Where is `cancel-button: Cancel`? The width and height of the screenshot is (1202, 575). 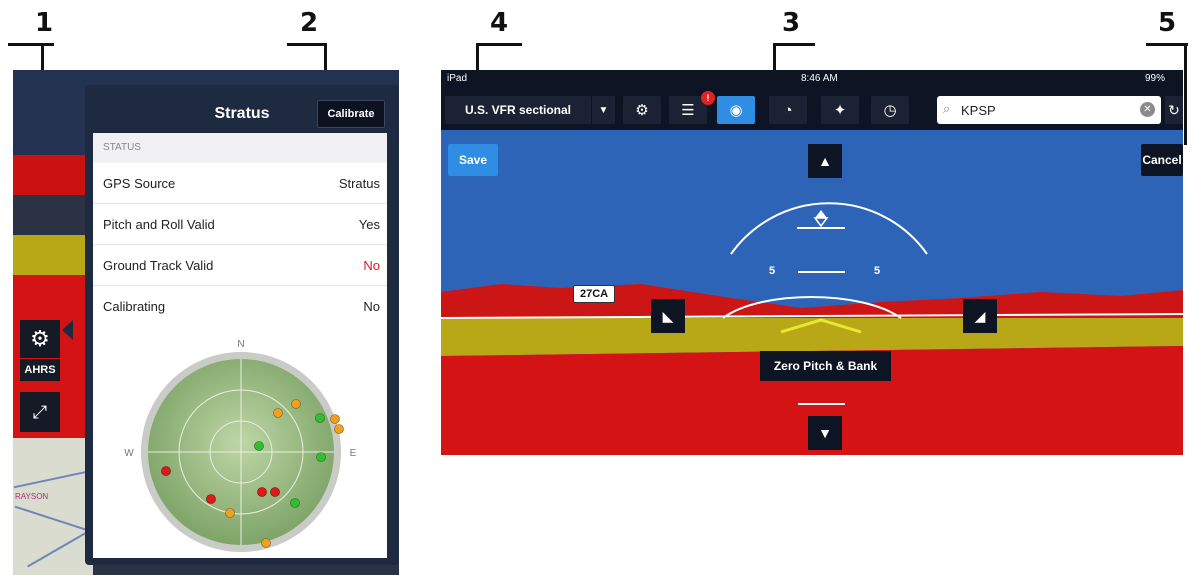 cancel-button: Cancel is located at coordinates (1162, 160).